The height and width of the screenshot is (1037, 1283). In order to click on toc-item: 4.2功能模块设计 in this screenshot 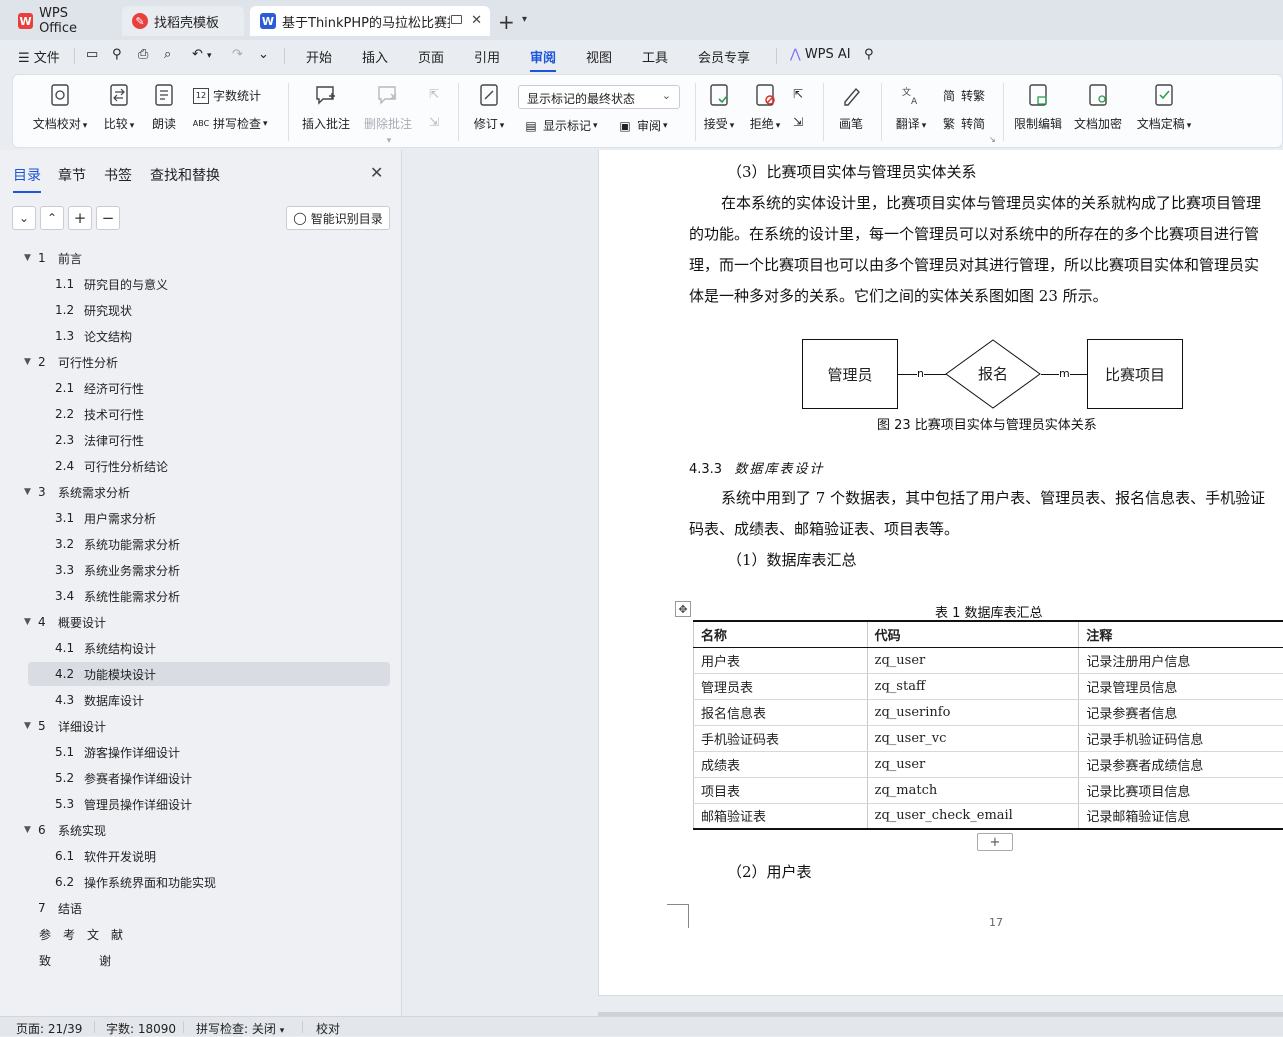, I will do `click(209, 674)`.